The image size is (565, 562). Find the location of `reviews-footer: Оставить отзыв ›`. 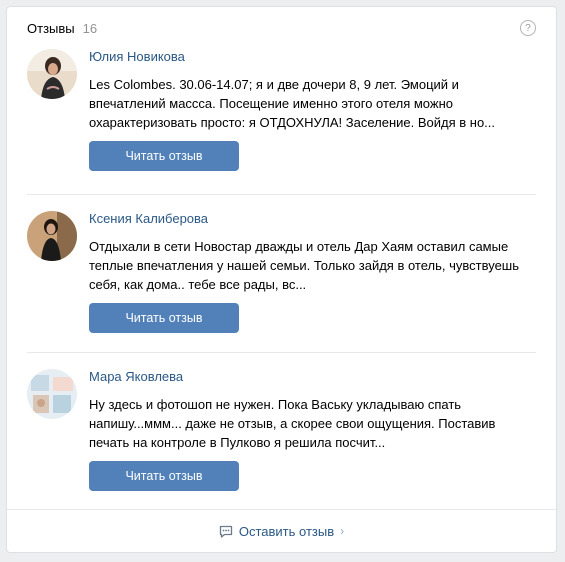

reviews-footer: Оставить отзыв › is located at coordinates (281, 530).